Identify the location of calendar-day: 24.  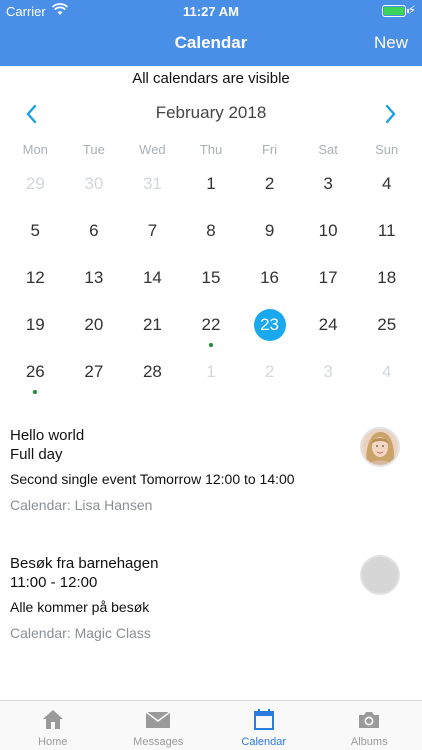
(328, 328).